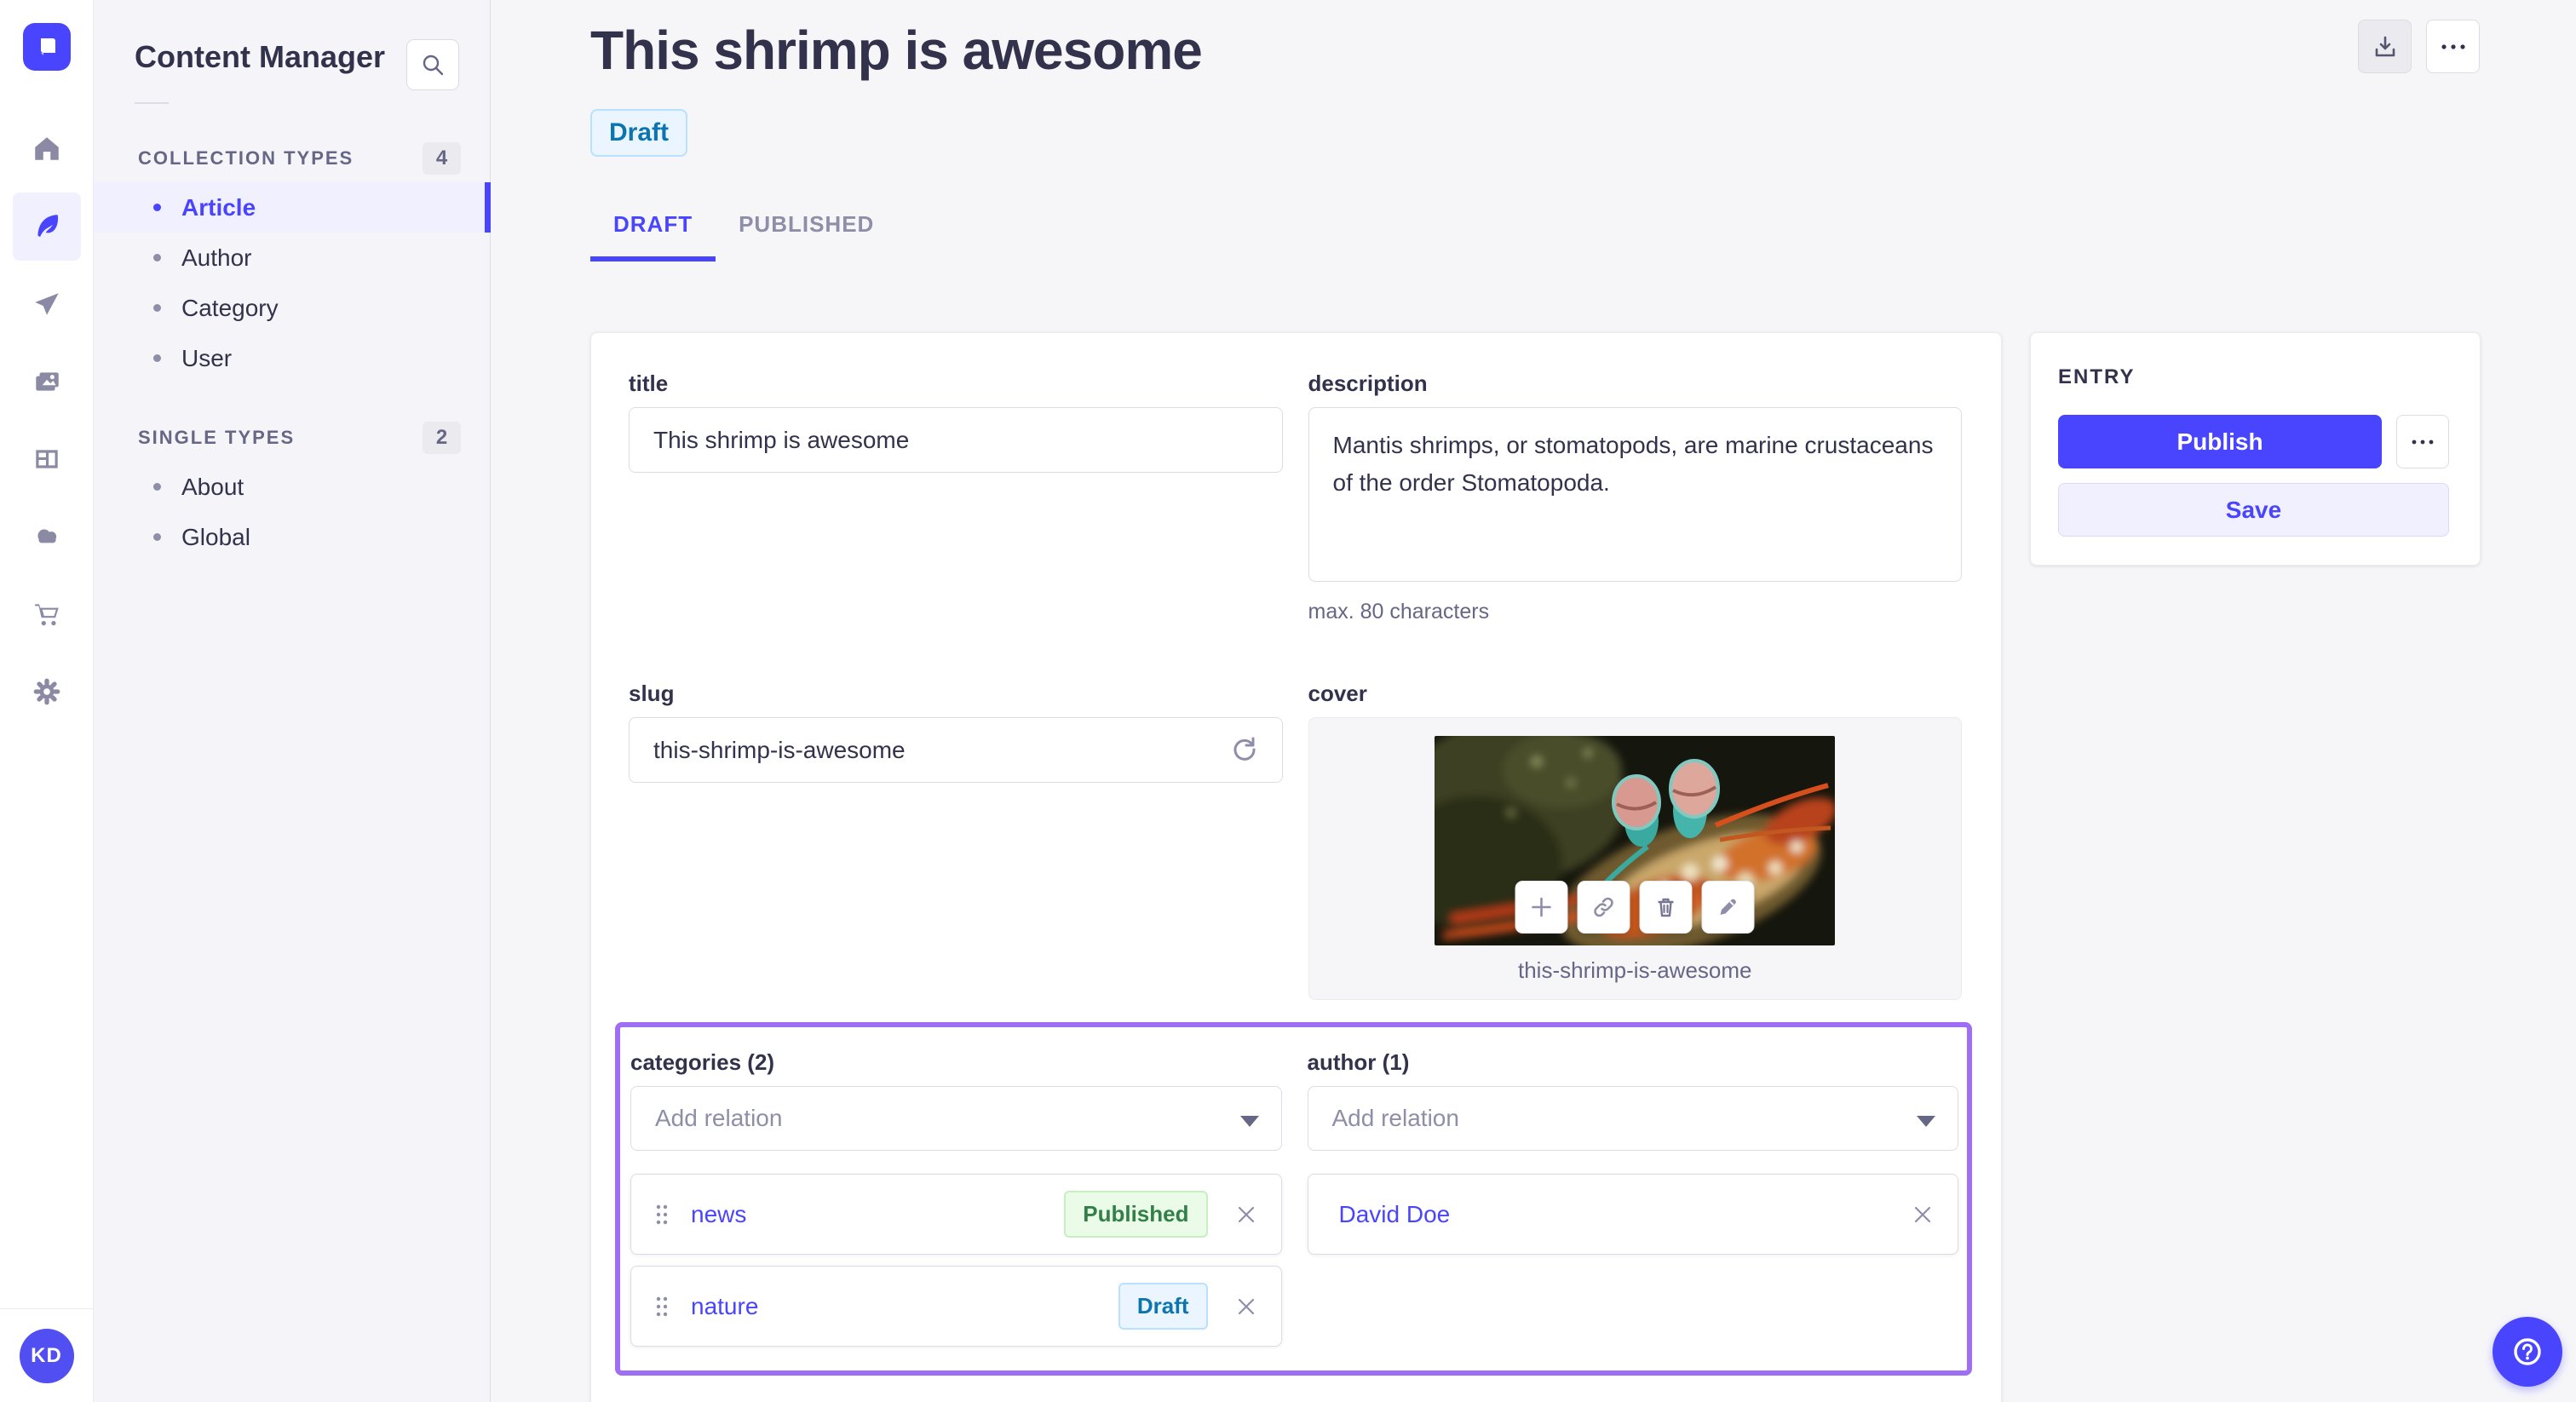 Image resolution: width=2576 pixels, height=1402 pixels. I want to click on marketplace-nav-button, so click(47, 614).